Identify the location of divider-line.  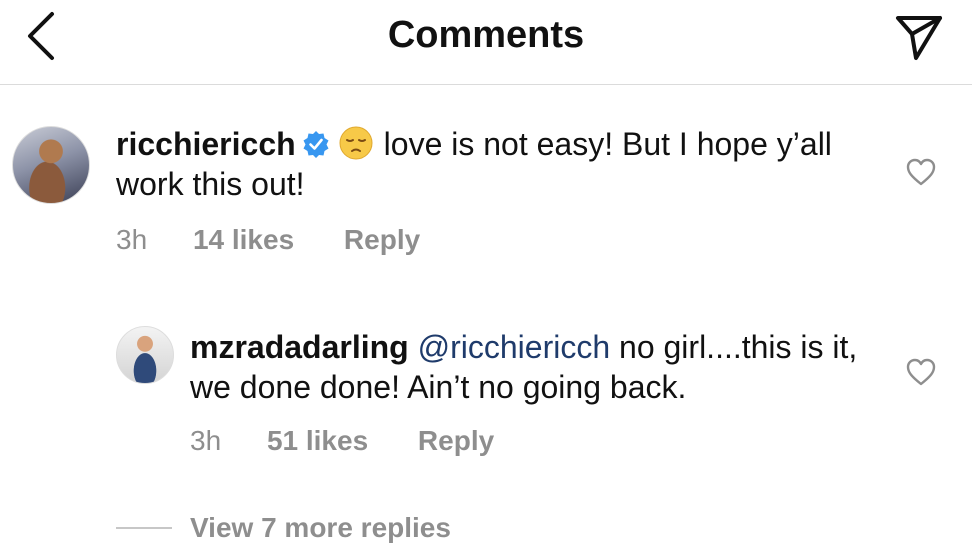
(144, 528).